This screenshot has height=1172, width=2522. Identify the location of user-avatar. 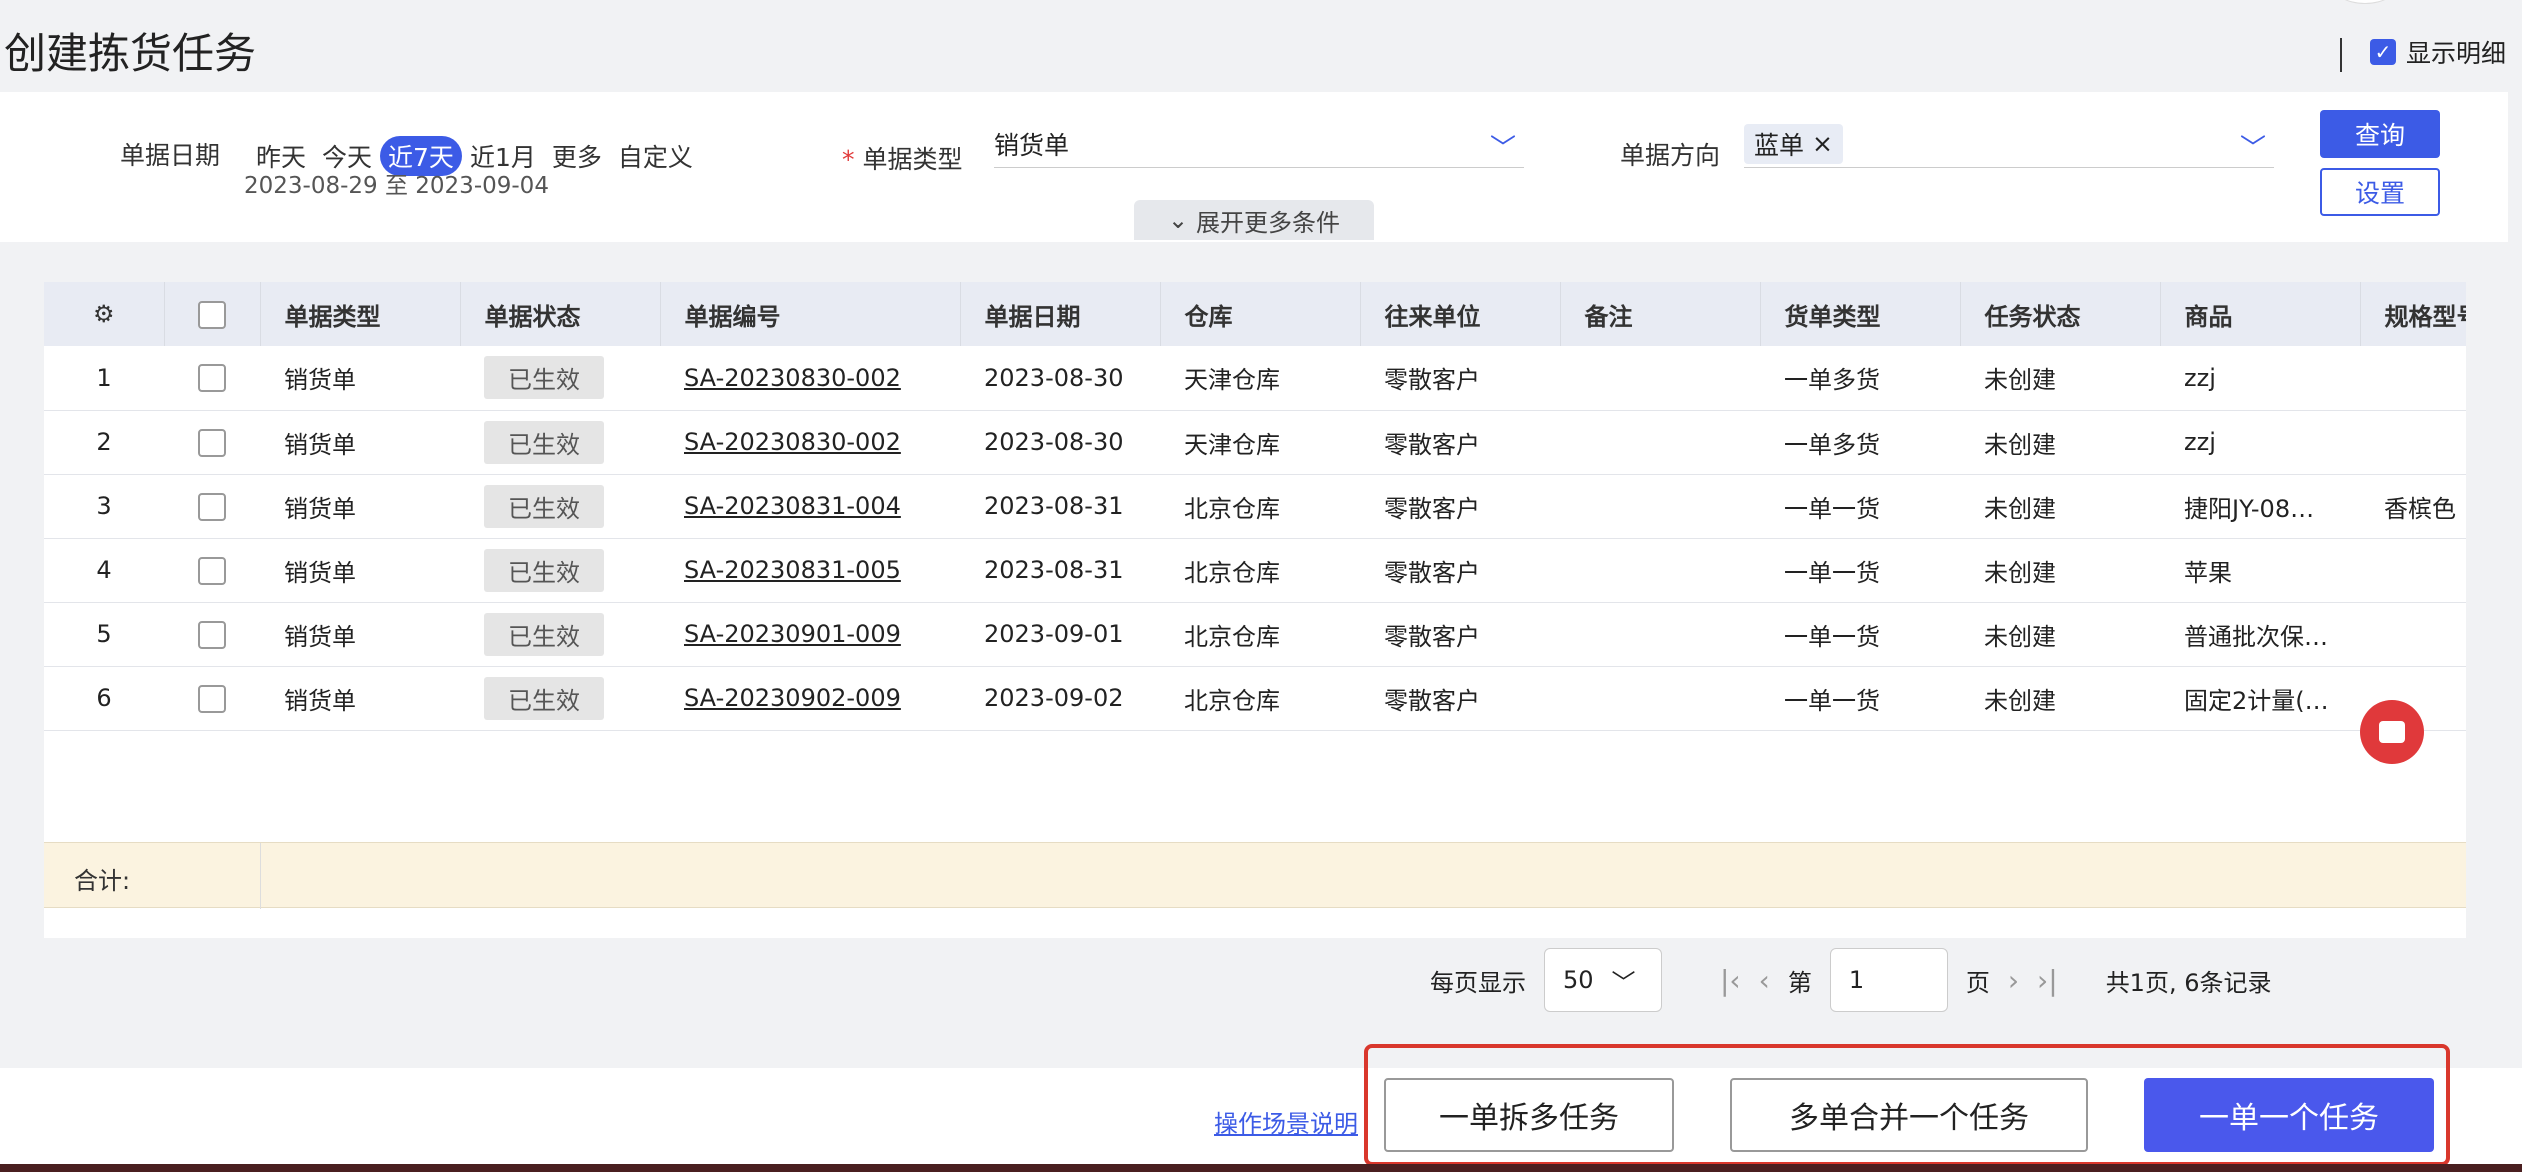
(2365, 2).